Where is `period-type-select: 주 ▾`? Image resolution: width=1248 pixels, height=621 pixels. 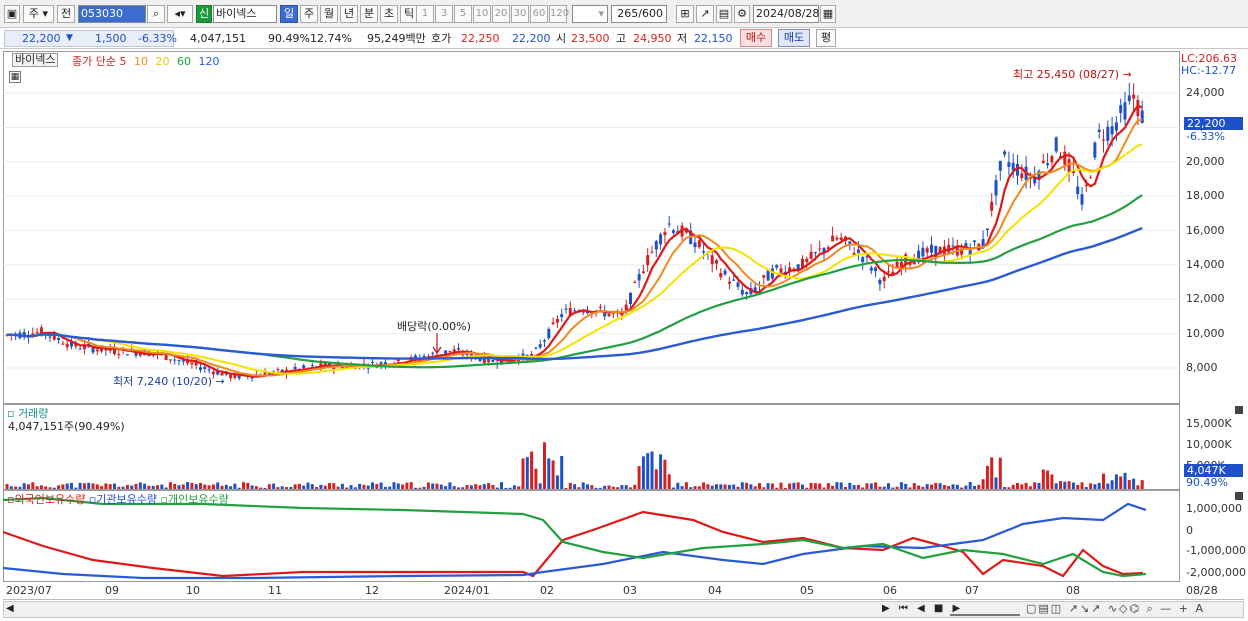
period-type-select: 주 ▾ is located at coordinates (38, 14).